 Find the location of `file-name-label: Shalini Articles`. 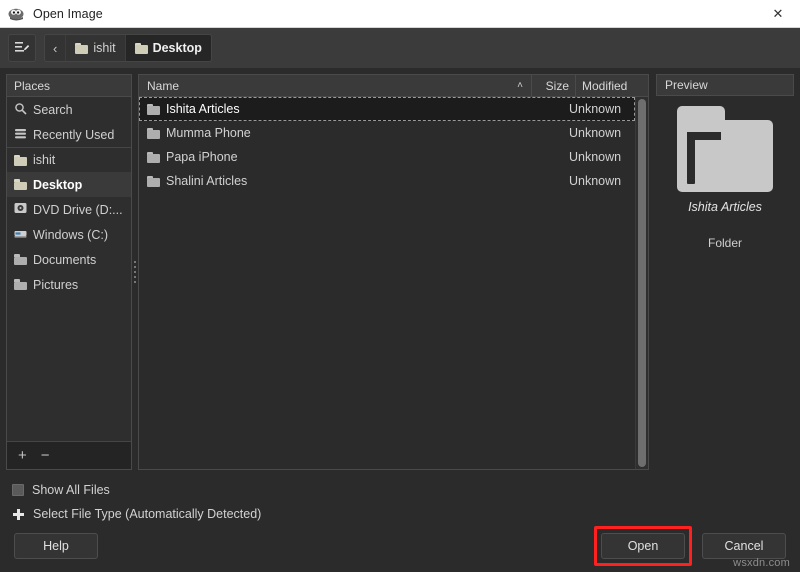

file-name-label: Shalini Articles is located at coordinates (207, 181).